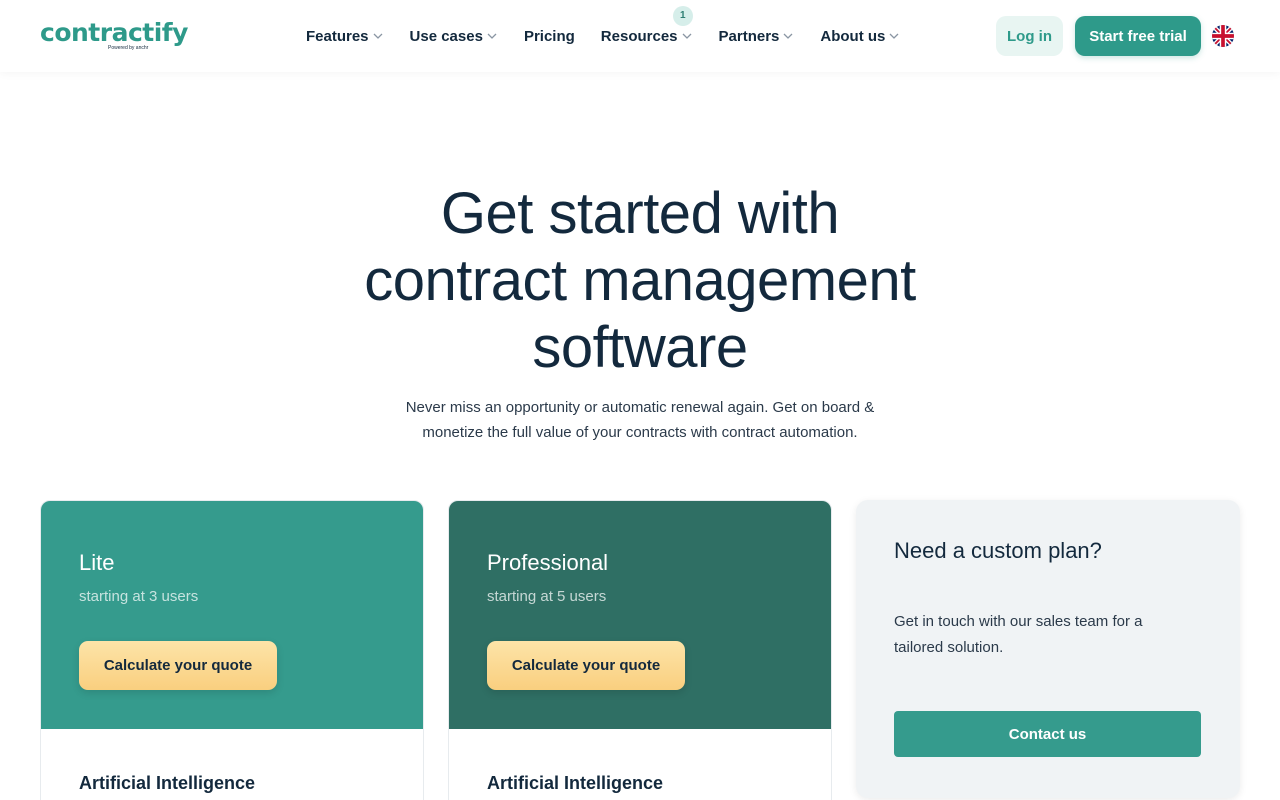 The image size is (1280, 800). I want to click on nav-item-partners: Partners, so click(757, 36).